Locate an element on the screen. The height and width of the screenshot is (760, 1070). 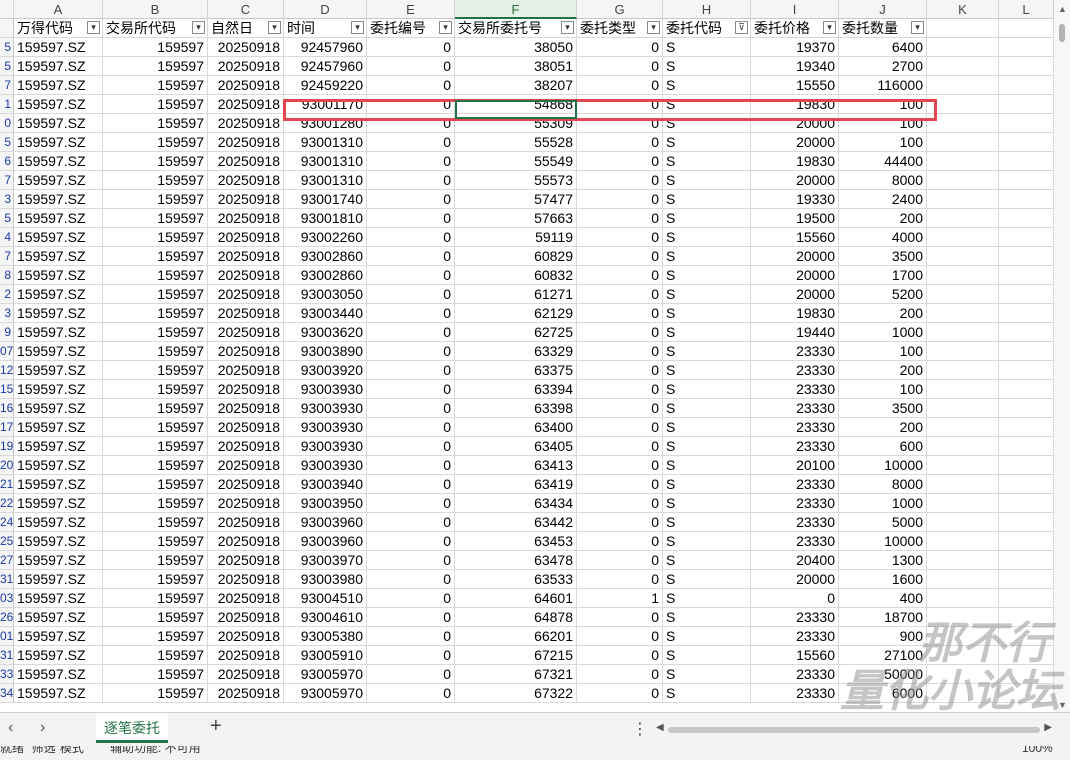
table-cell: 57477 is located at coordinates (516, 199).